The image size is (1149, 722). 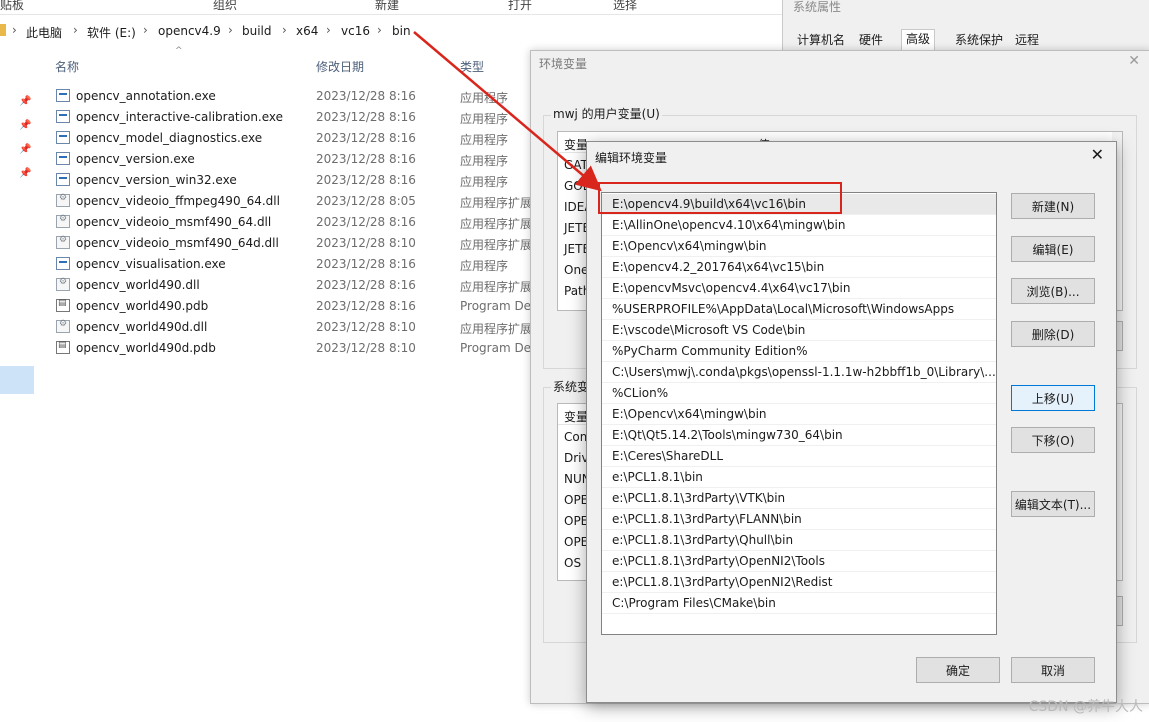 I want to click on path-entry: e:\PCL1.8.1\3rdParty\OpenNI2\Tools, so click(x=799, y=561).